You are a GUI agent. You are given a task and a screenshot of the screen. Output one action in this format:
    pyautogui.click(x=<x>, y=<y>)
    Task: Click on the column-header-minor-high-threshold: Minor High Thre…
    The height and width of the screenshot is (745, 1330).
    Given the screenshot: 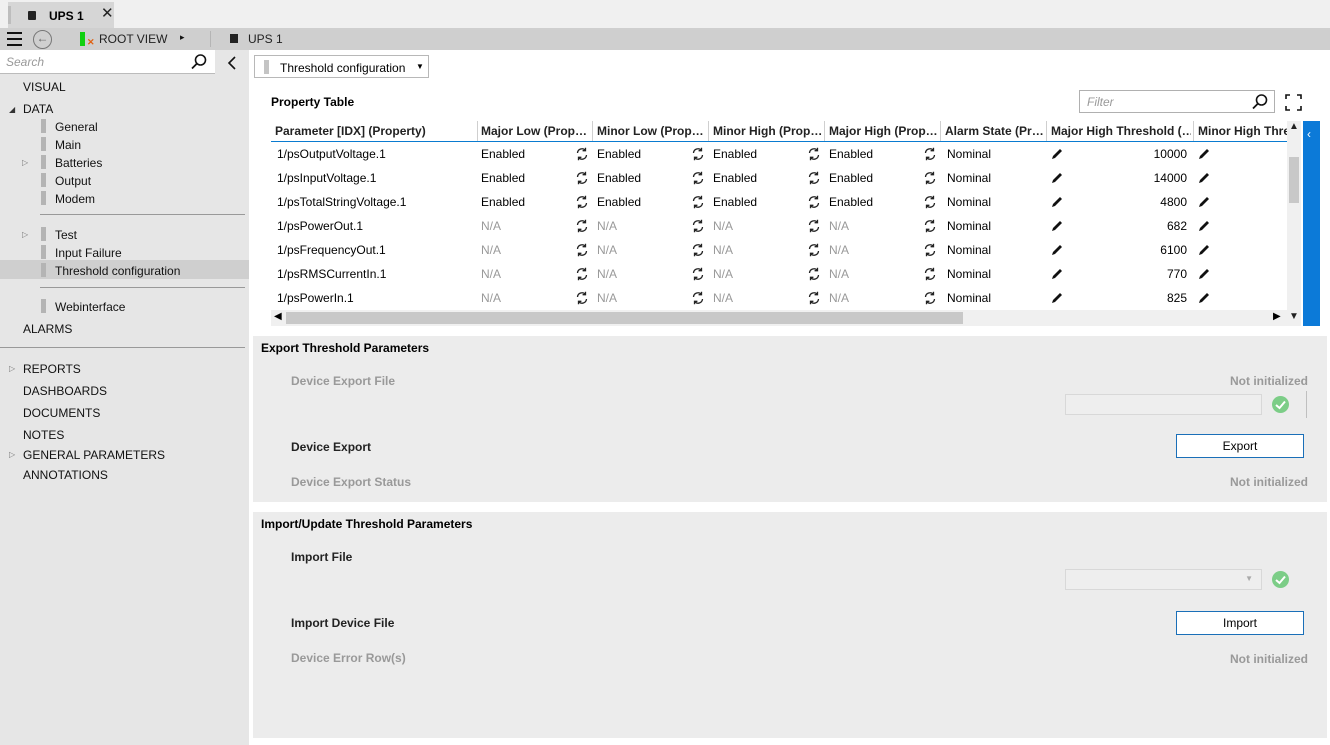 What is the action you would take?
    pyautogui.click(x=1242, y=131)
    